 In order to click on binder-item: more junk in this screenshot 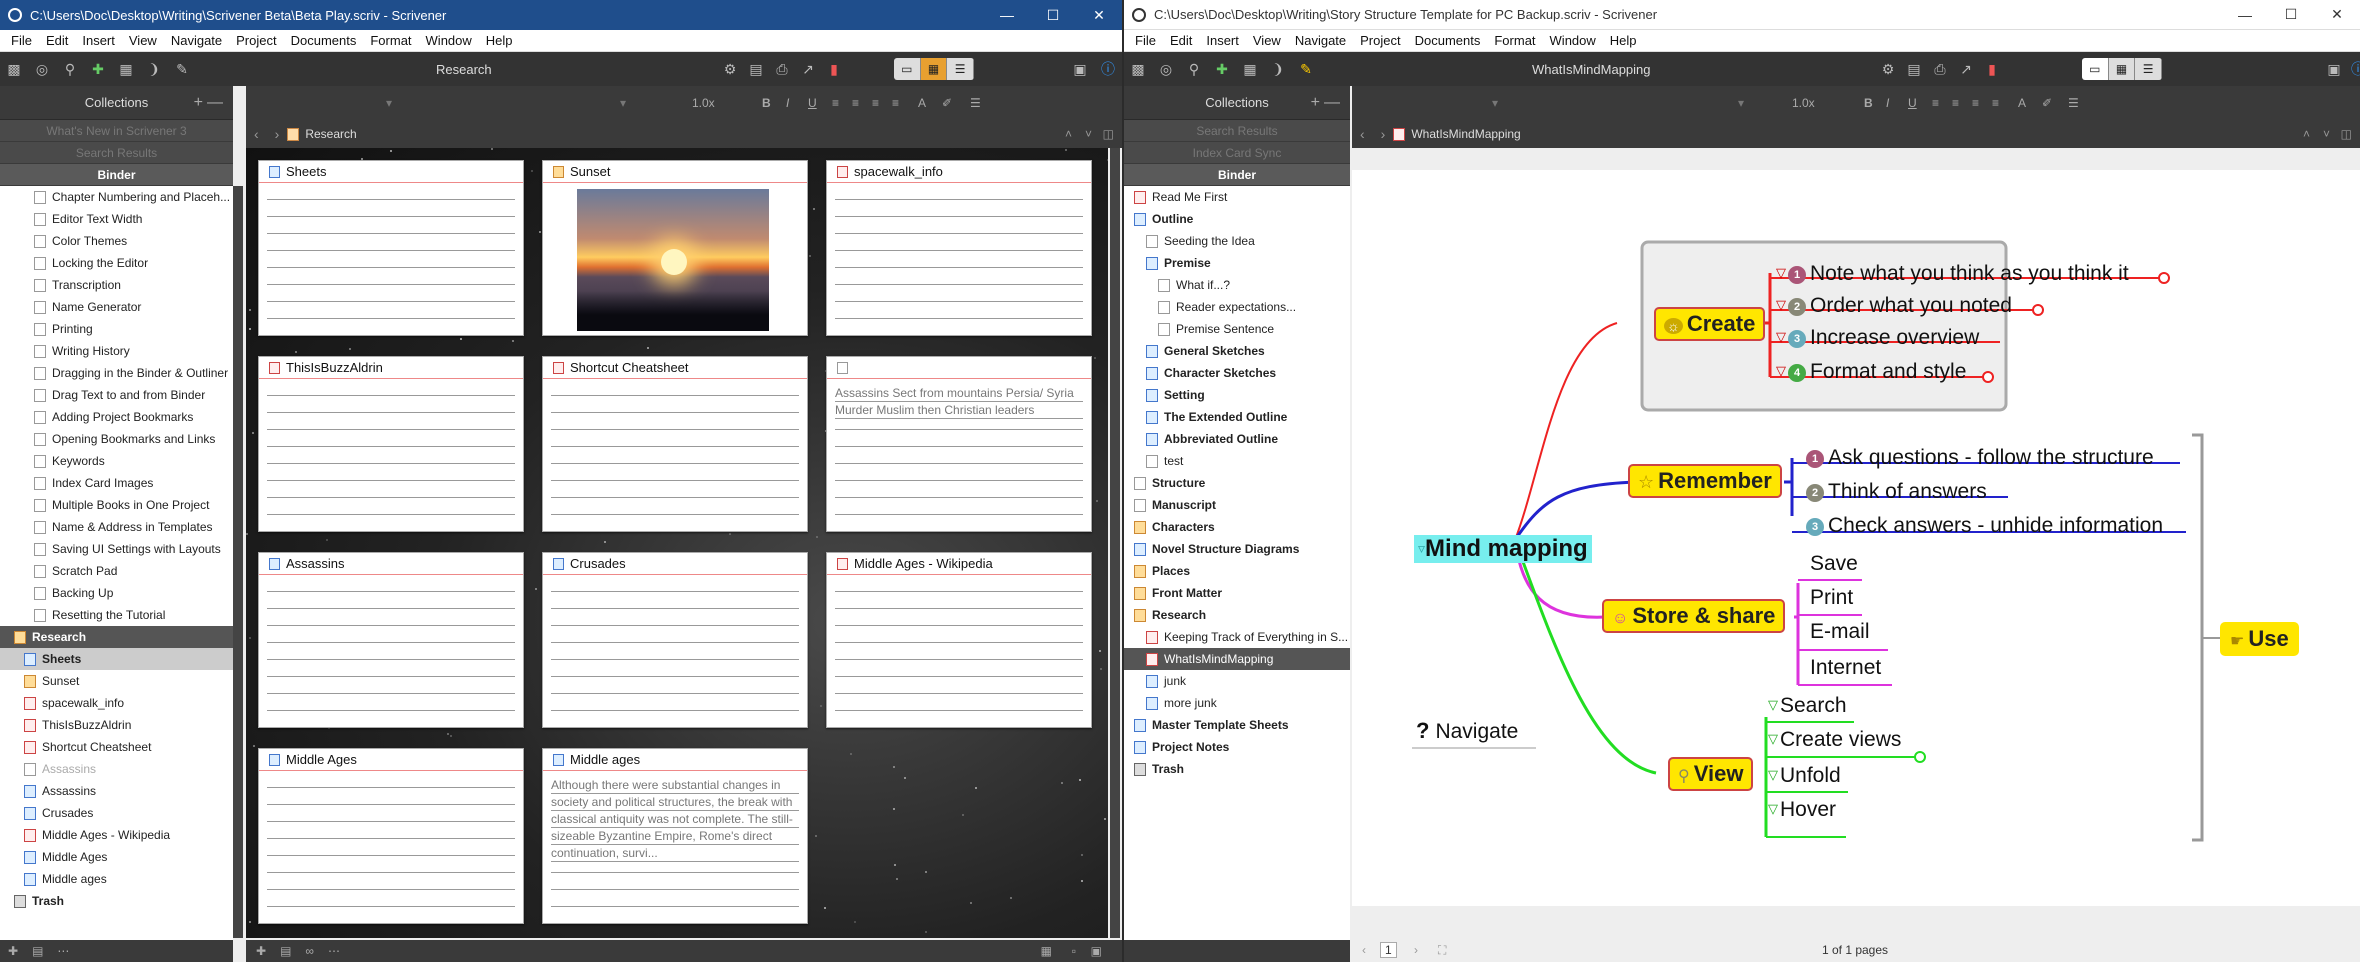, I will do `click(1237, 703)`.